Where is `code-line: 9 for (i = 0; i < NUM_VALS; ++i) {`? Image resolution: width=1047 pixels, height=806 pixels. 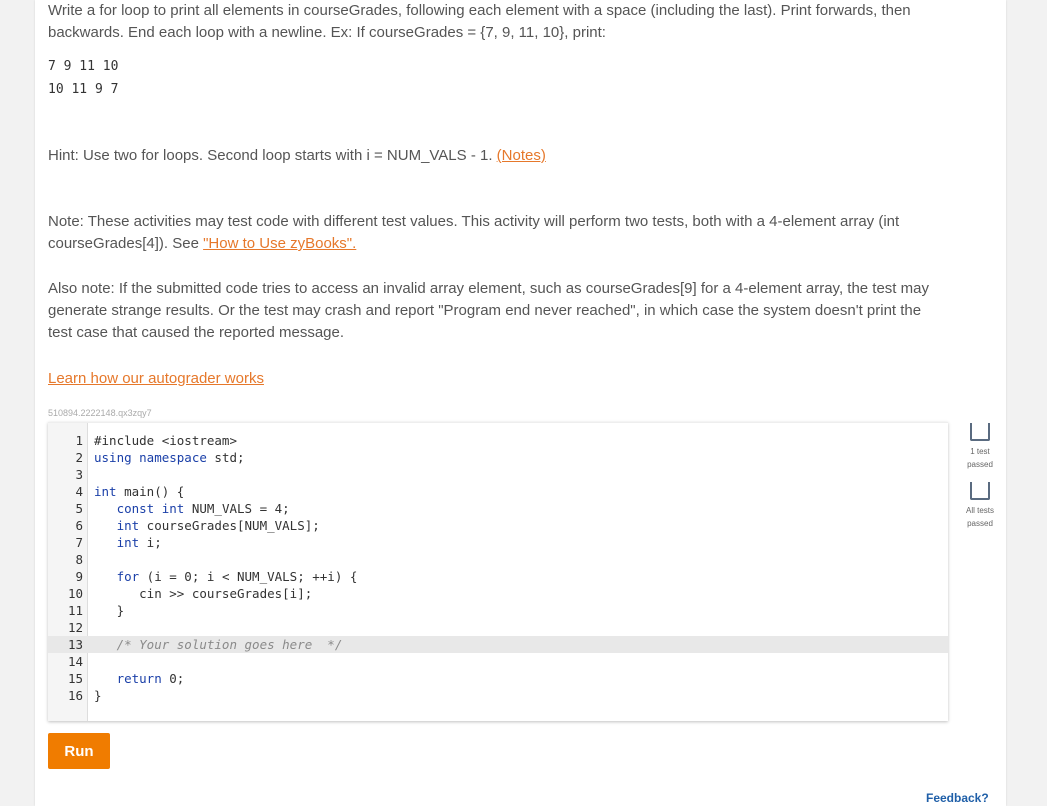
code-line: 9 for (i = 0; i < NUM_VALS; ++i) { is located at coordinates (498, 576).